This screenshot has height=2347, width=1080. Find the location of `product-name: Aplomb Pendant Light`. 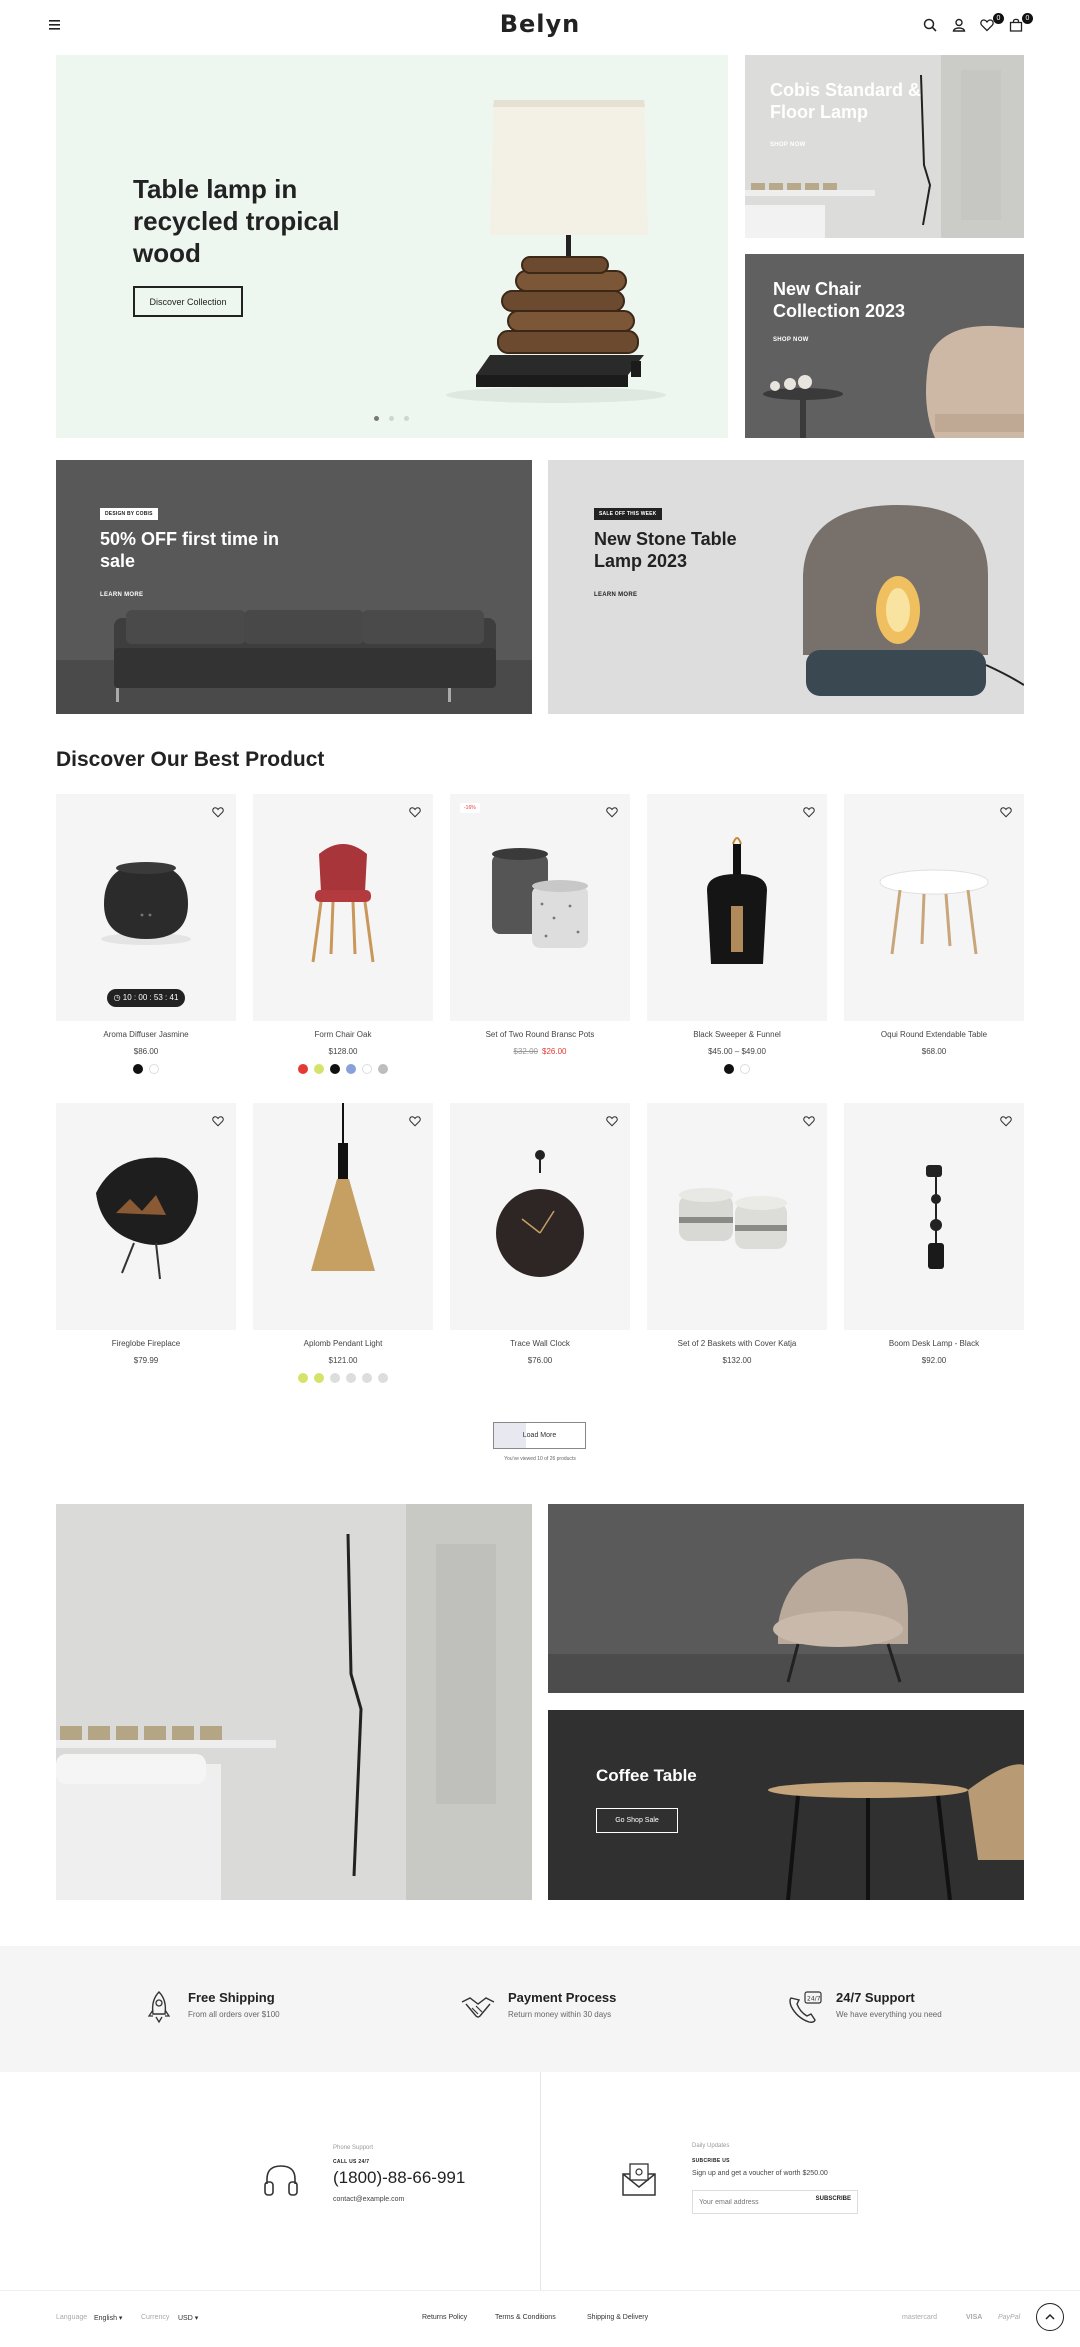

product-name: Aplomb Pendant Light is located at coordinates (343, 1343).